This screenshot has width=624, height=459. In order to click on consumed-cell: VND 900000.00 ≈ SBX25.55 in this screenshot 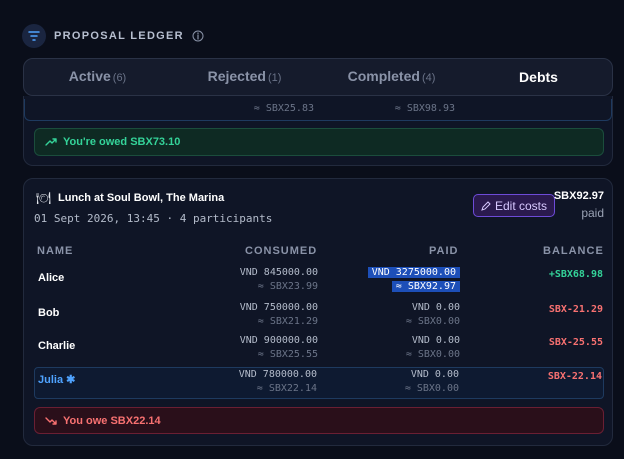, I will do `click(279, 348)`.